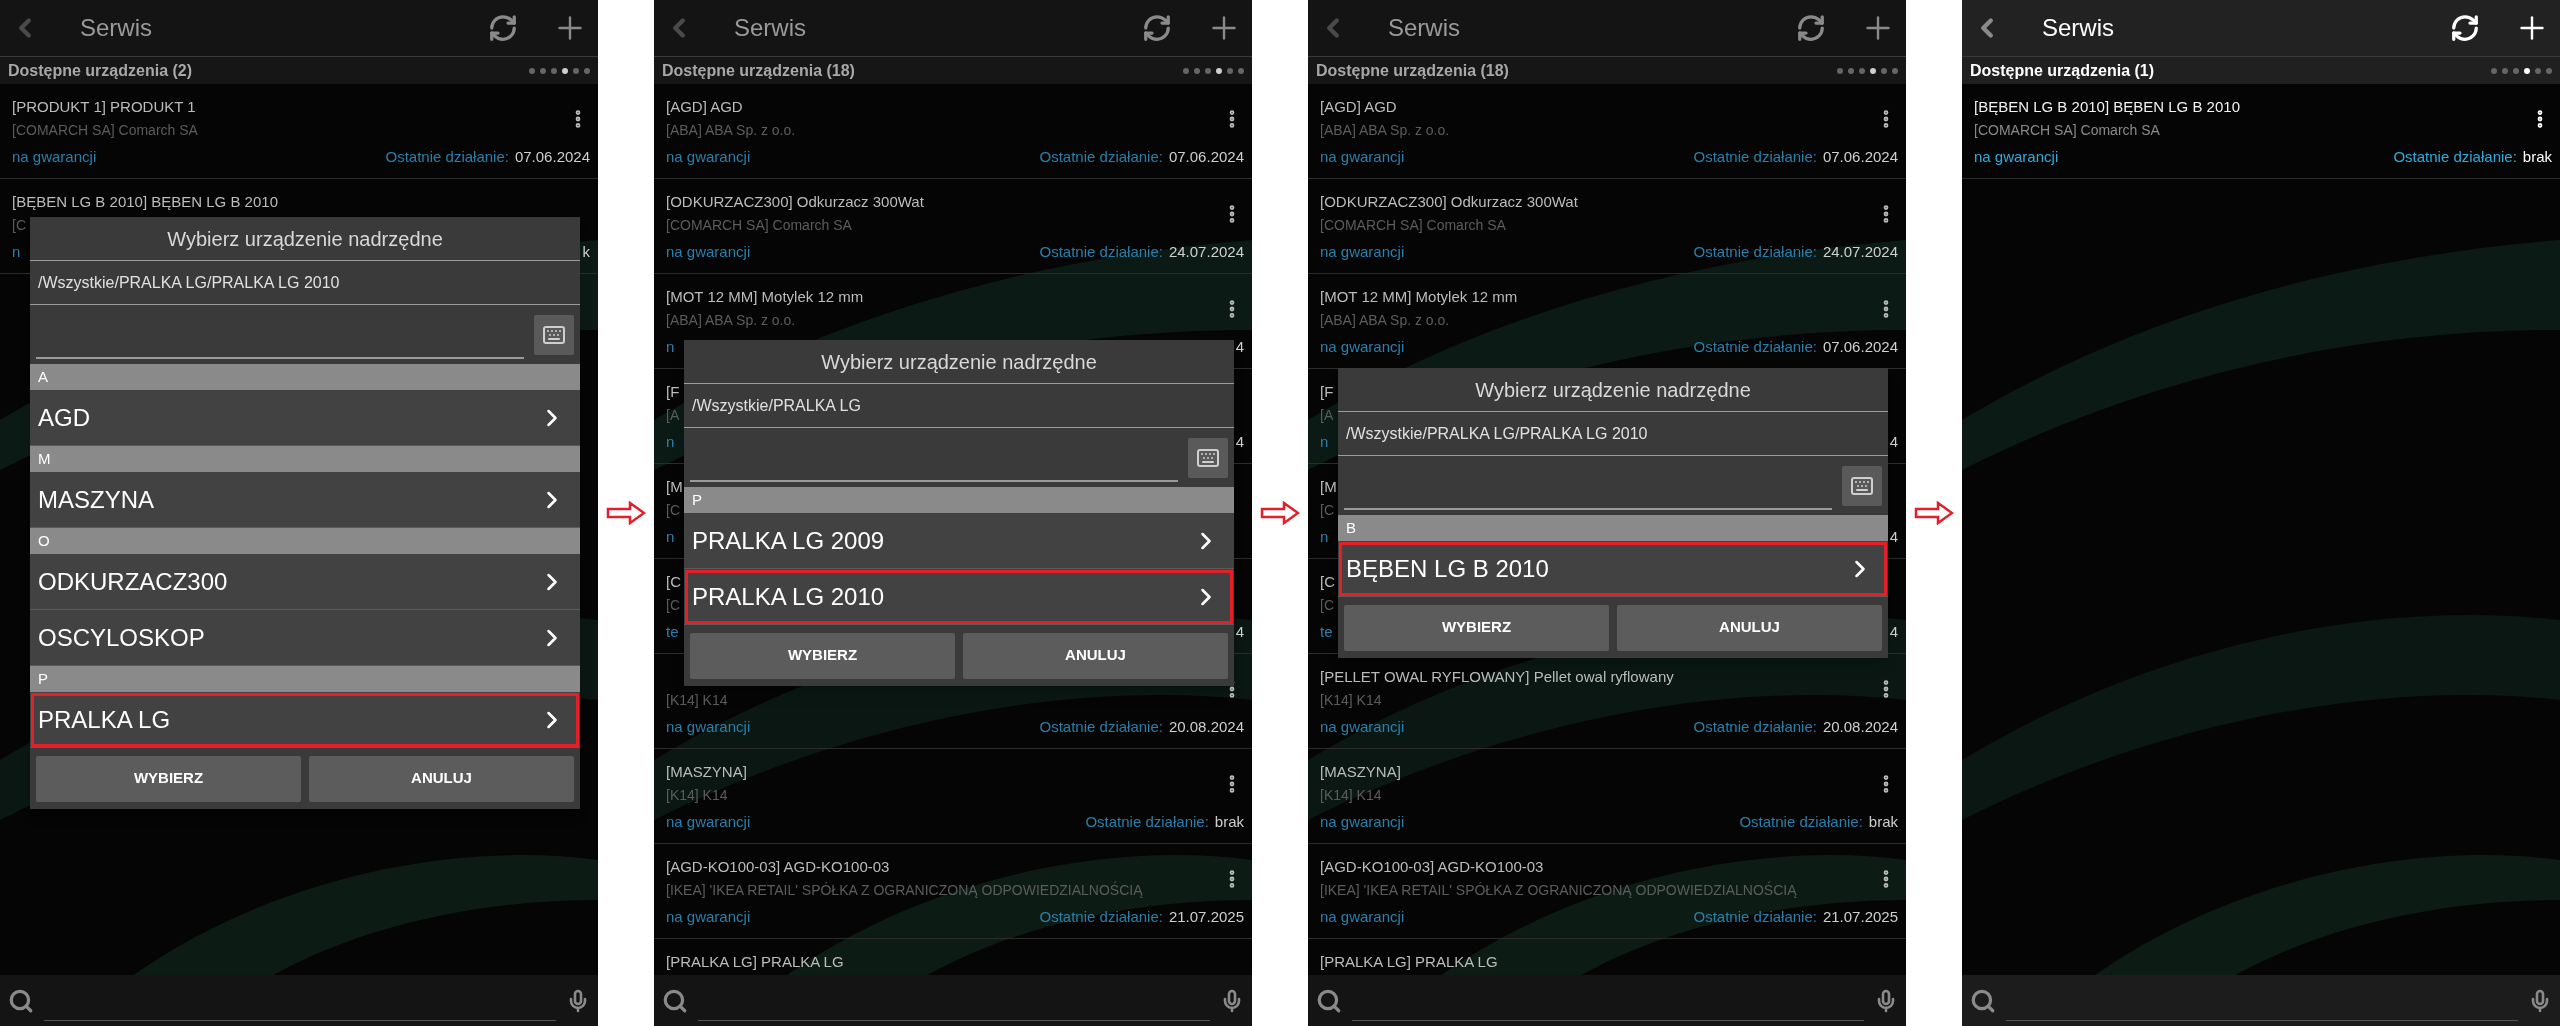 This screenshot has height=1026, width=2560. I want to click on list-item: AGD, so click(305, 418).